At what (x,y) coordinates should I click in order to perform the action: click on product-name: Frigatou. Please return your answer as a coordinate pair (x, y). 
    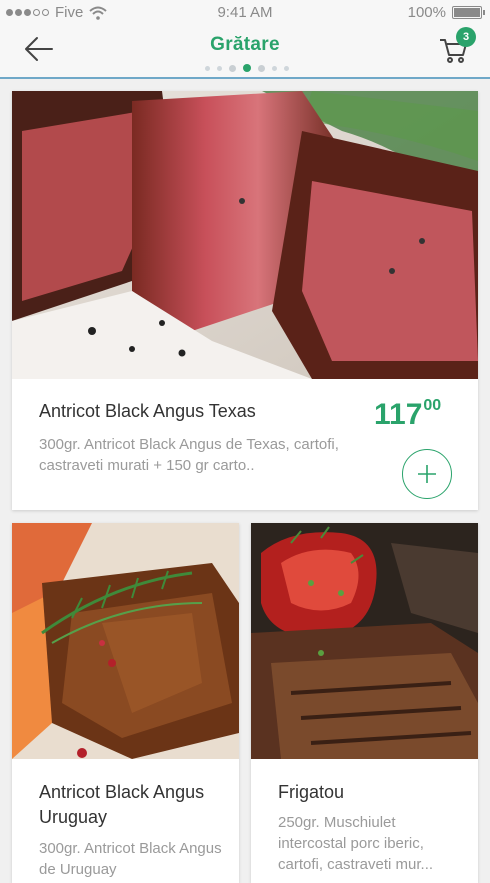
    Looking at the image, I should click on (311, 792).